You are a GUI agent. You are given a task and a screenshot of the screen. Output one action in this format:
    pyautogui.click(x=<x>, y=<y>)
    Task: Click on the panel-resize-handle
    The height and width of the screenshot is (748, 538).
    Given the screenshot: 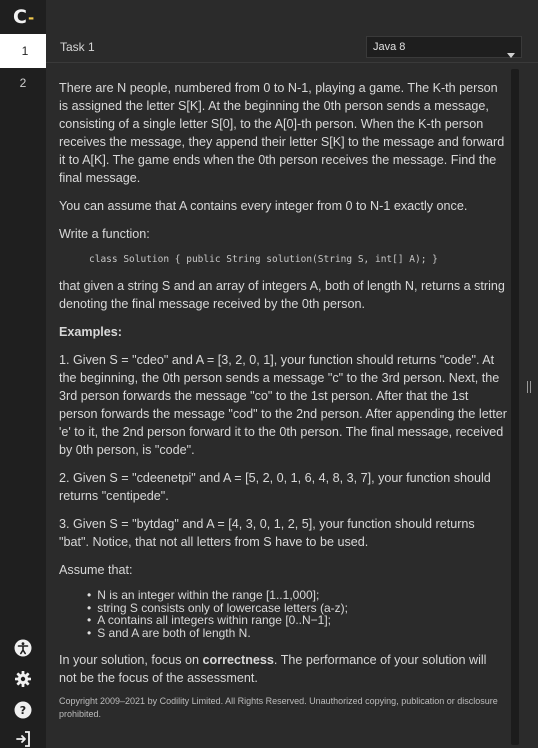 What is the action you would take?
    pyautogui.click(x=531, y=389)
    